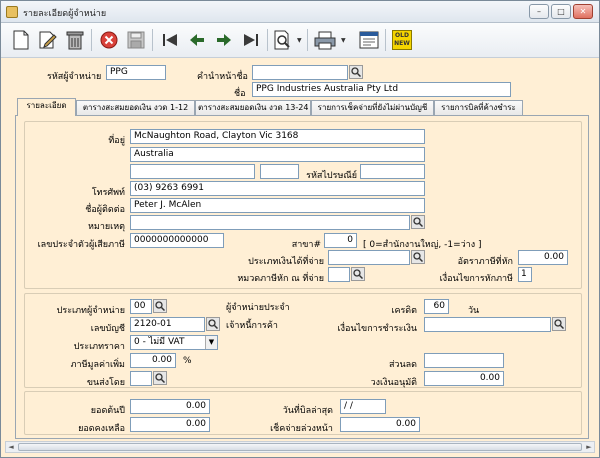 The width and height of the screenshot is (600, 458). I want to click on scroll-right-icon: ►, so click(589, 447).